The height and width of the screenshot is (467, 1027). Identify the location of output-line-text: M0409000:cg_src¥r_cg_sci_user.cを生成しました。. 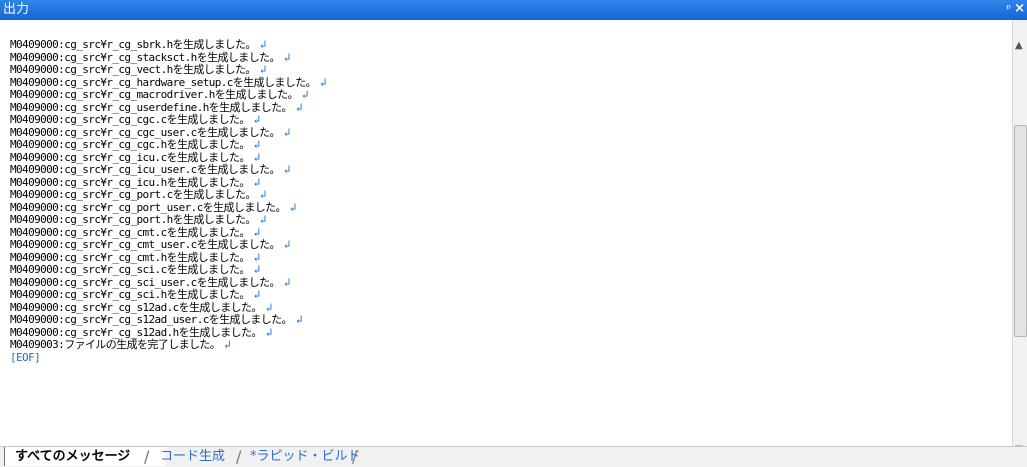
(145, 282).